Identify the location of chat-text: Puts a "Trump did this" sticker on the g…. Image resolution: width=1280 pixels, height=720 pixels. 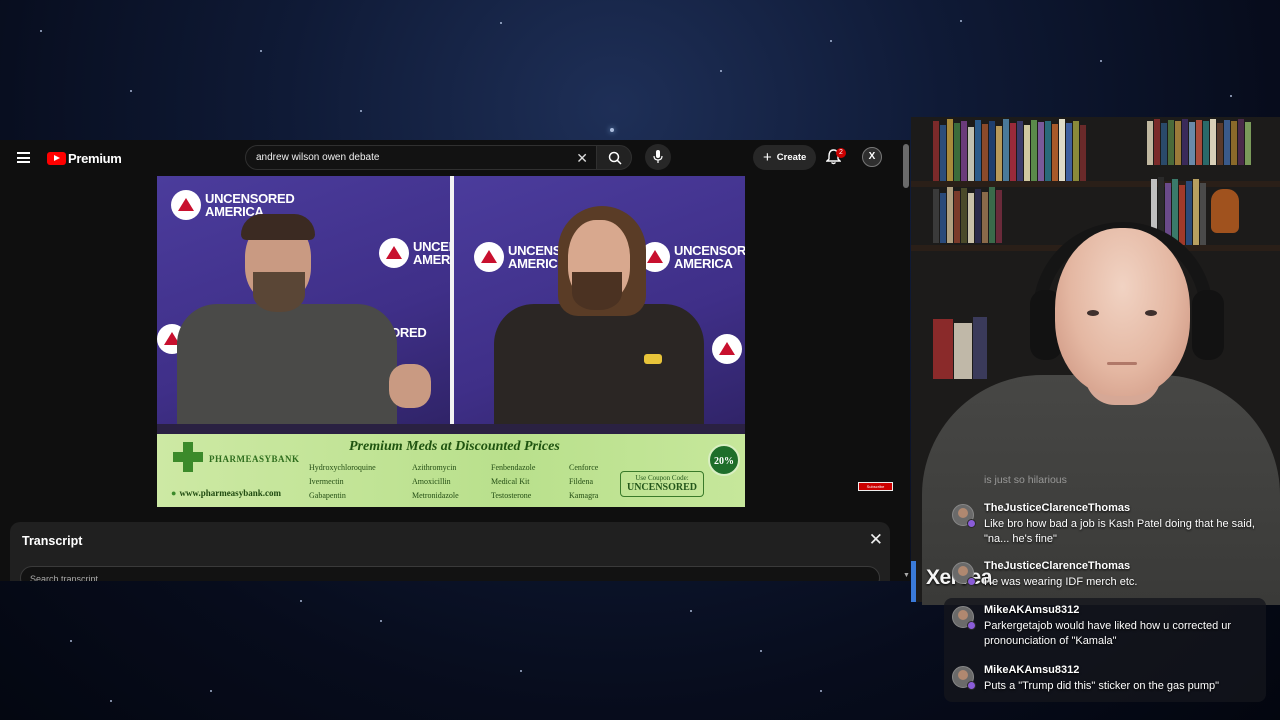
(1102, 686).